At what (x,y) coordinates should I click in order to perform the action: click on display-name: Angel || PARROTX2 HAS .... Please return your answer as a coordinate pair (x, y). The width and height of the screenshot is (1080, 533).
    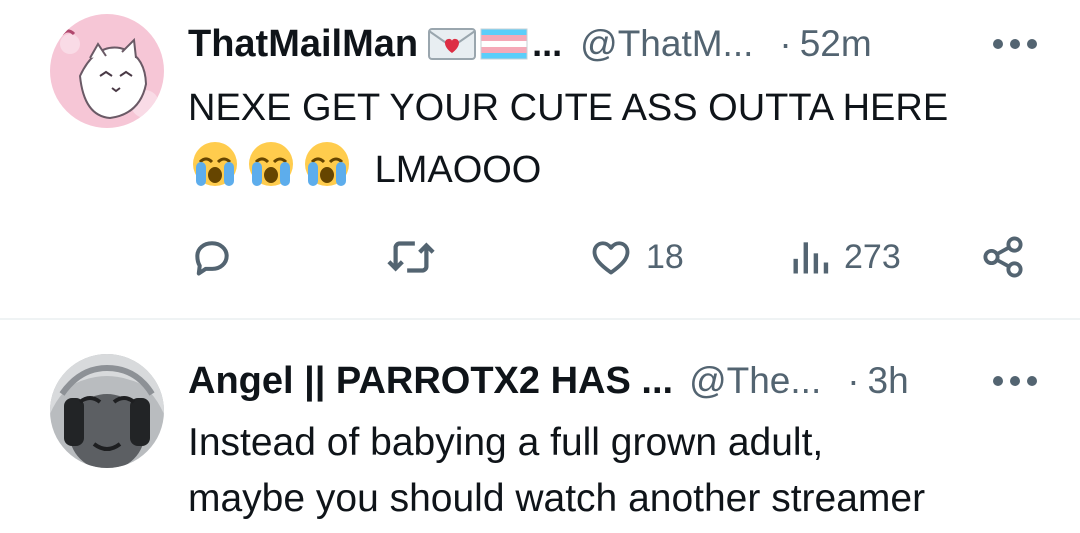
    Looking at the image, I should click on (430, 381).